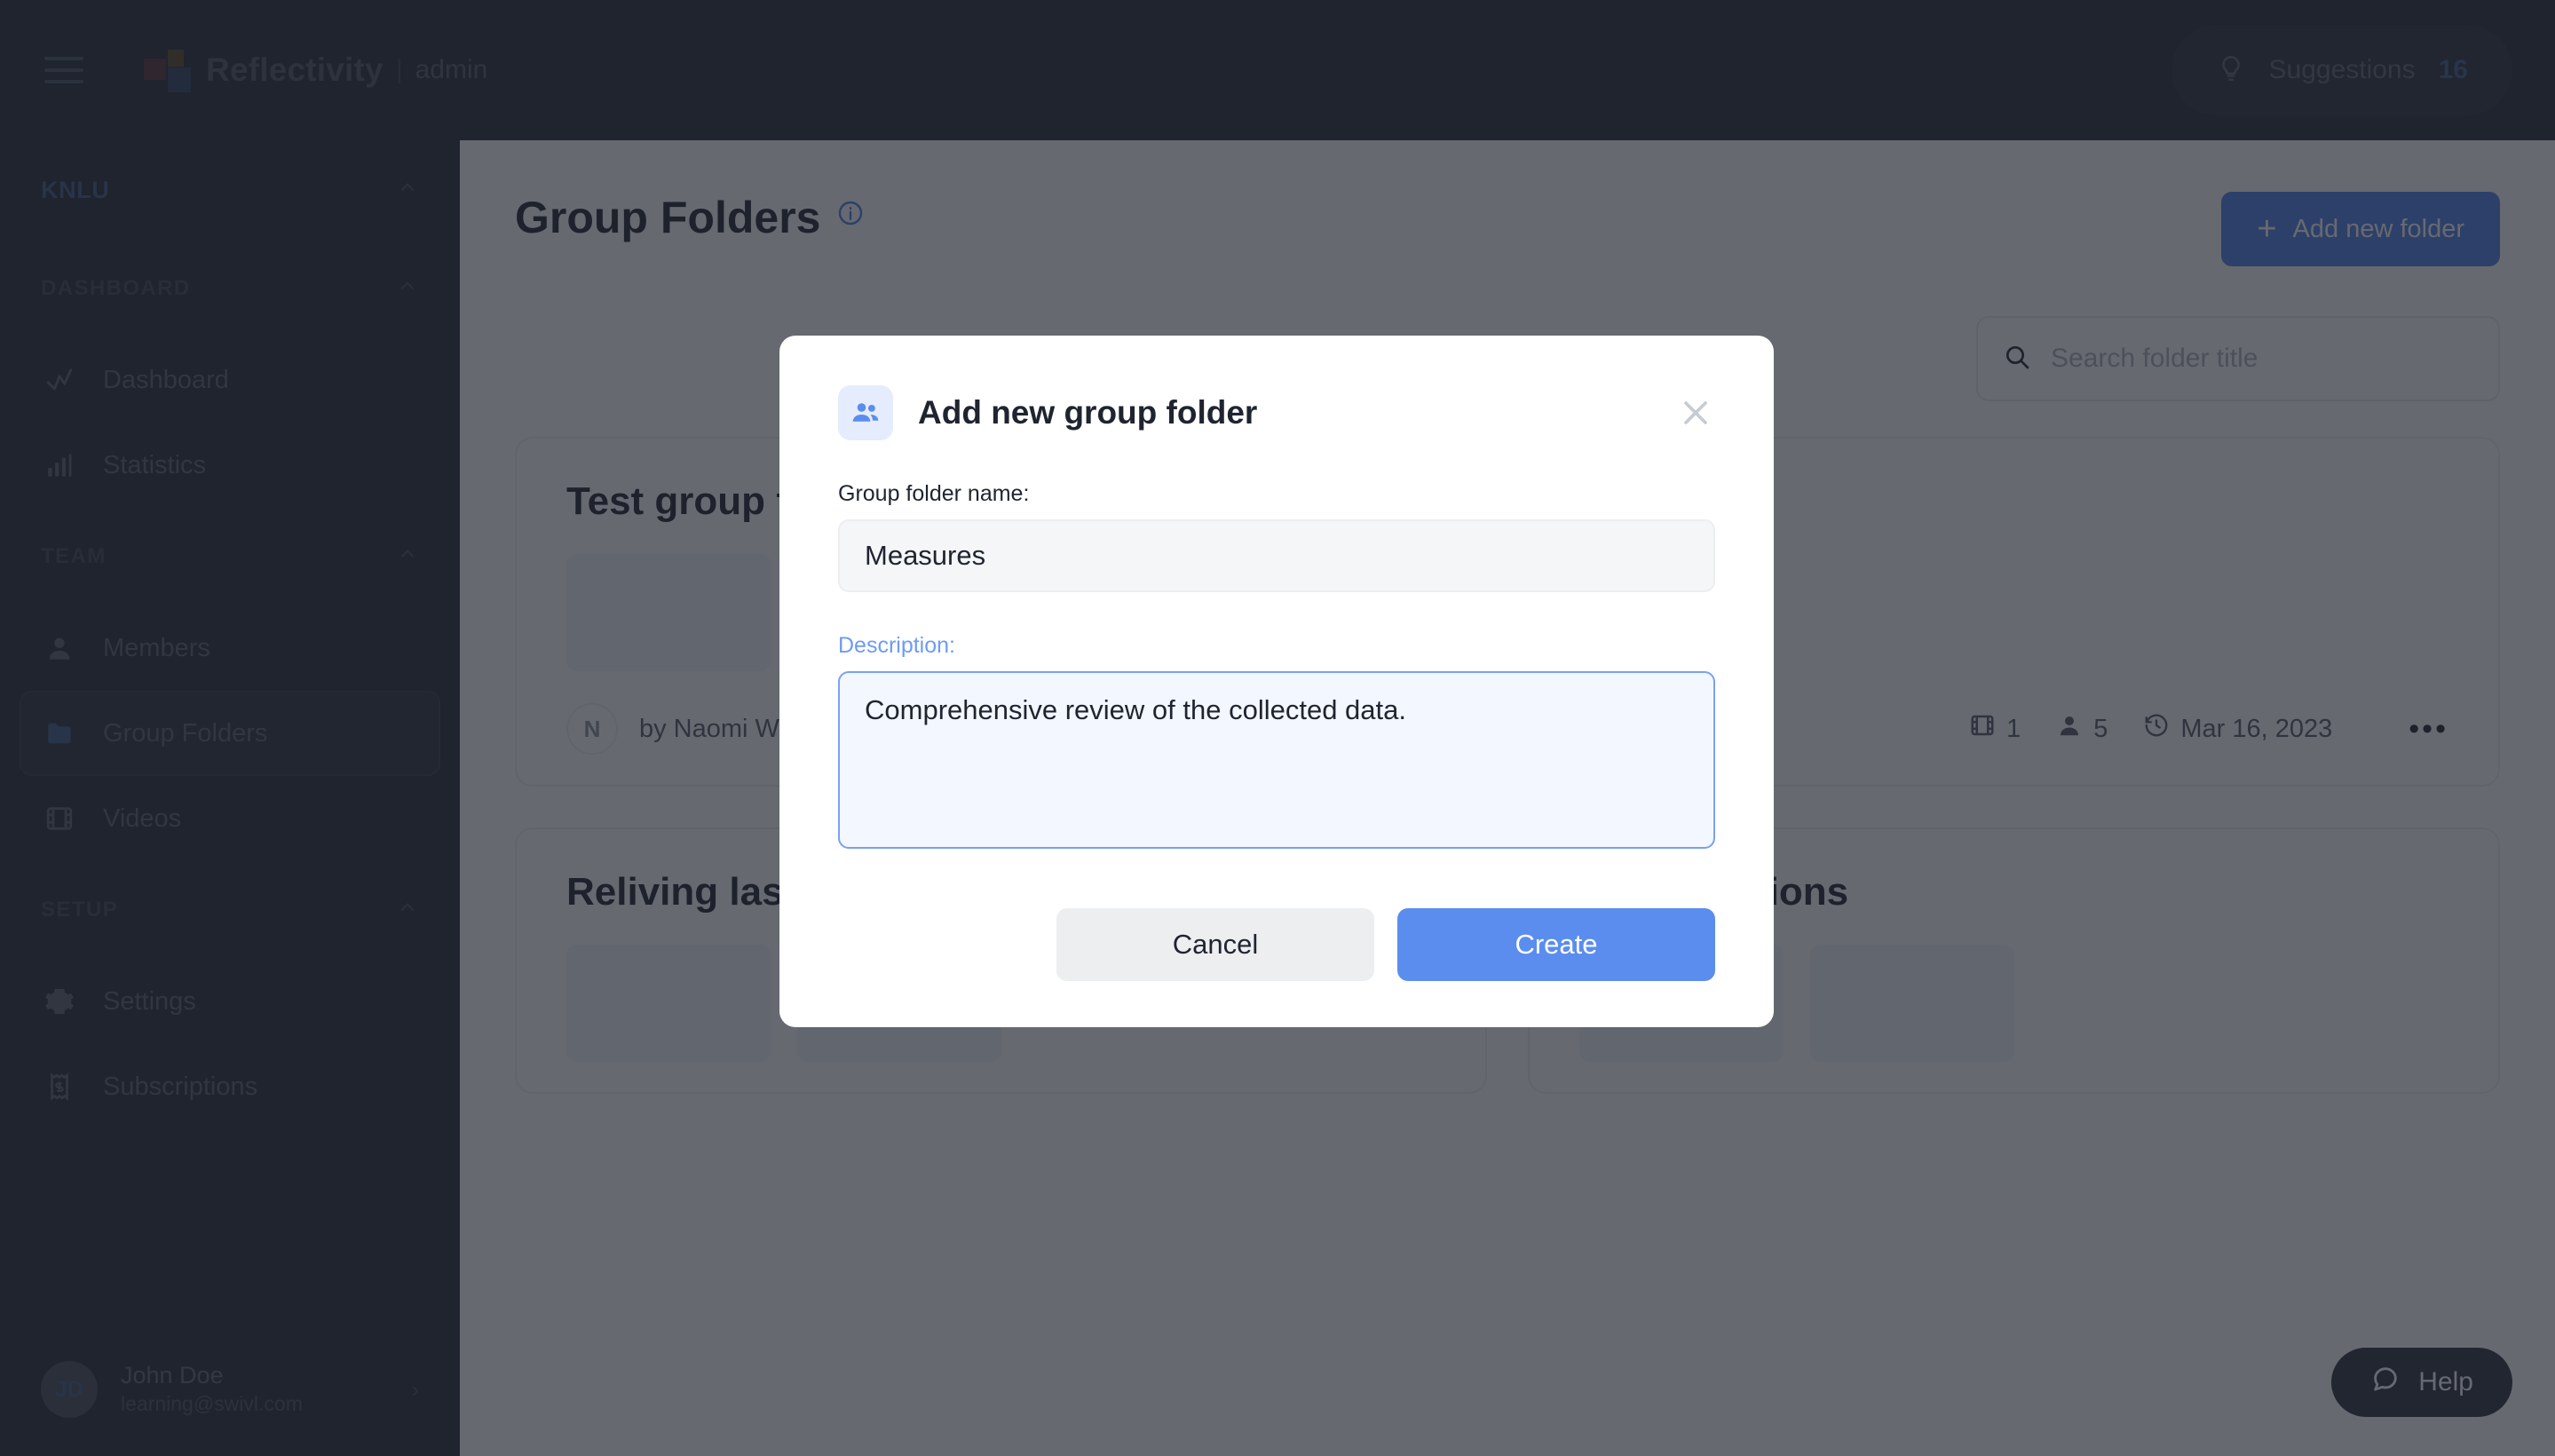 The image size is (2555, 1456). I want to click on dialog-title: Add new group folder, so click(1088, 412).